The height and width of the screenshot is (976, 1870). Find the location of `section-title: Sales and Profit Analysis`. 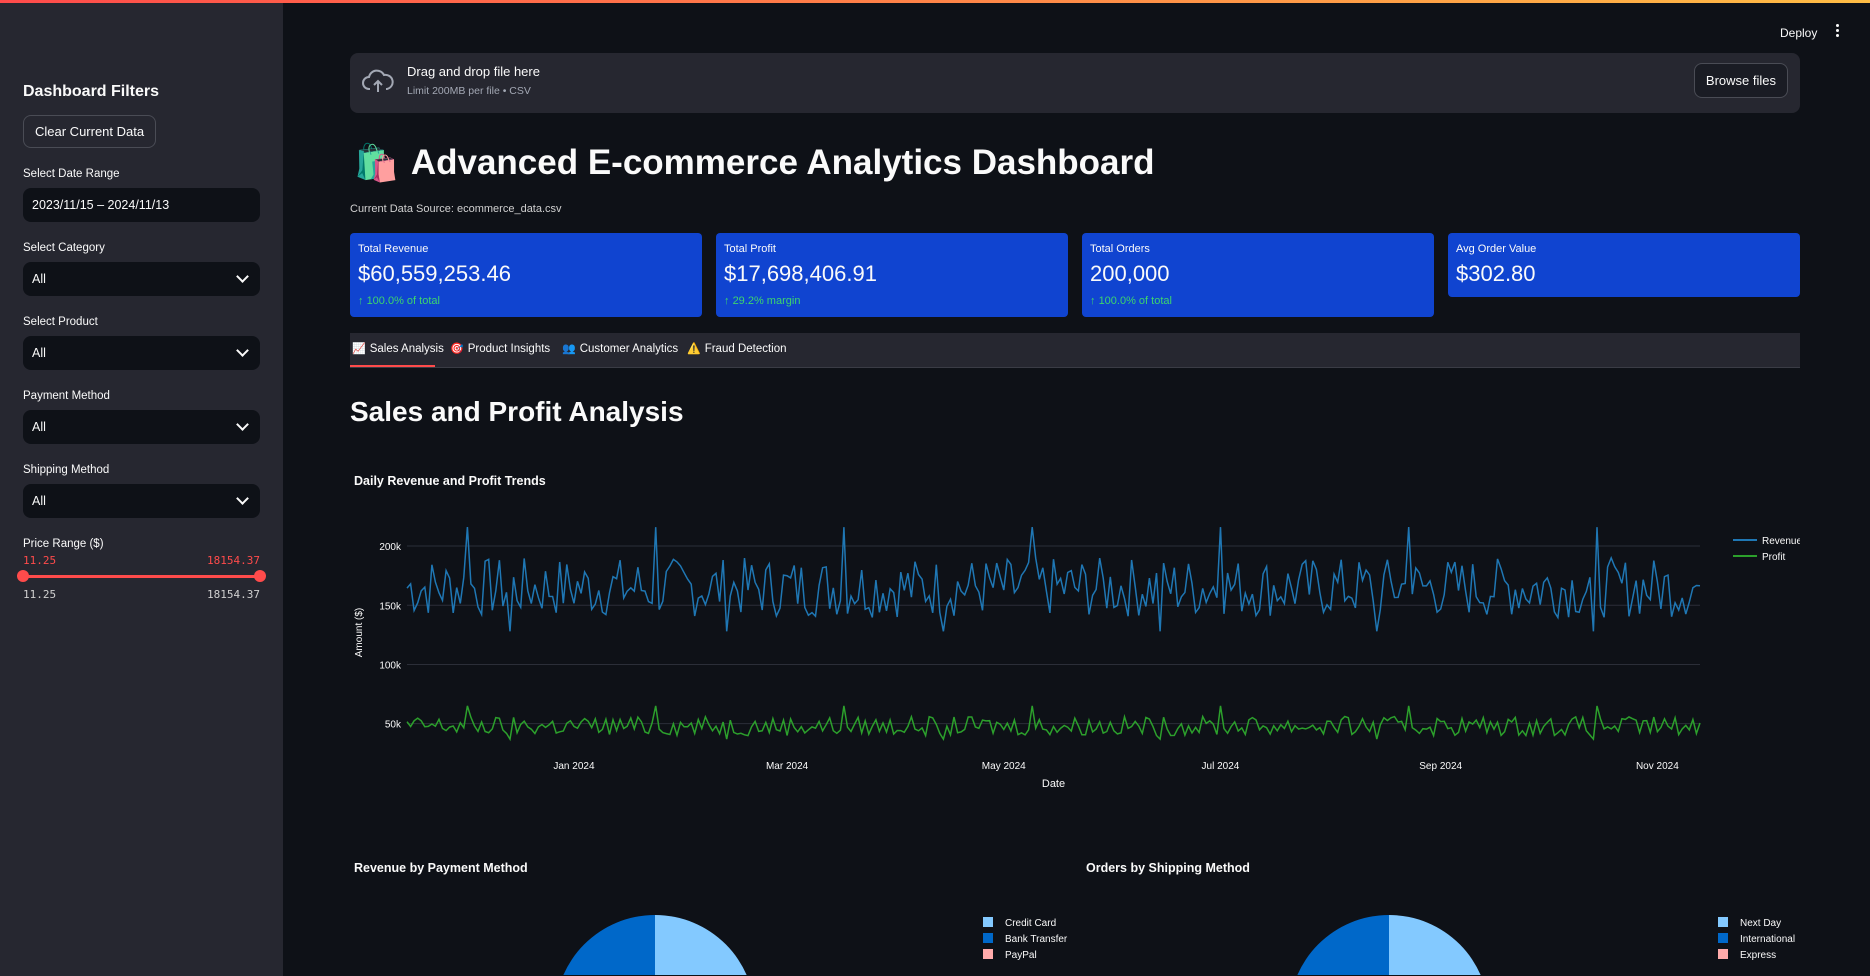

section-title: Sales and Profit Analysis is located at coordinates (517, 411).